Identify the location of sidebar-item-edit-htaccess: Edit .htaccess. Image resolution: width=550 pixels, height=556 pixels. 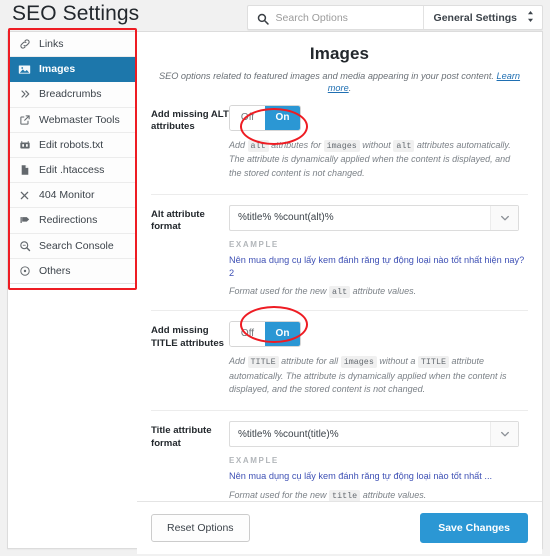
(72, 170).